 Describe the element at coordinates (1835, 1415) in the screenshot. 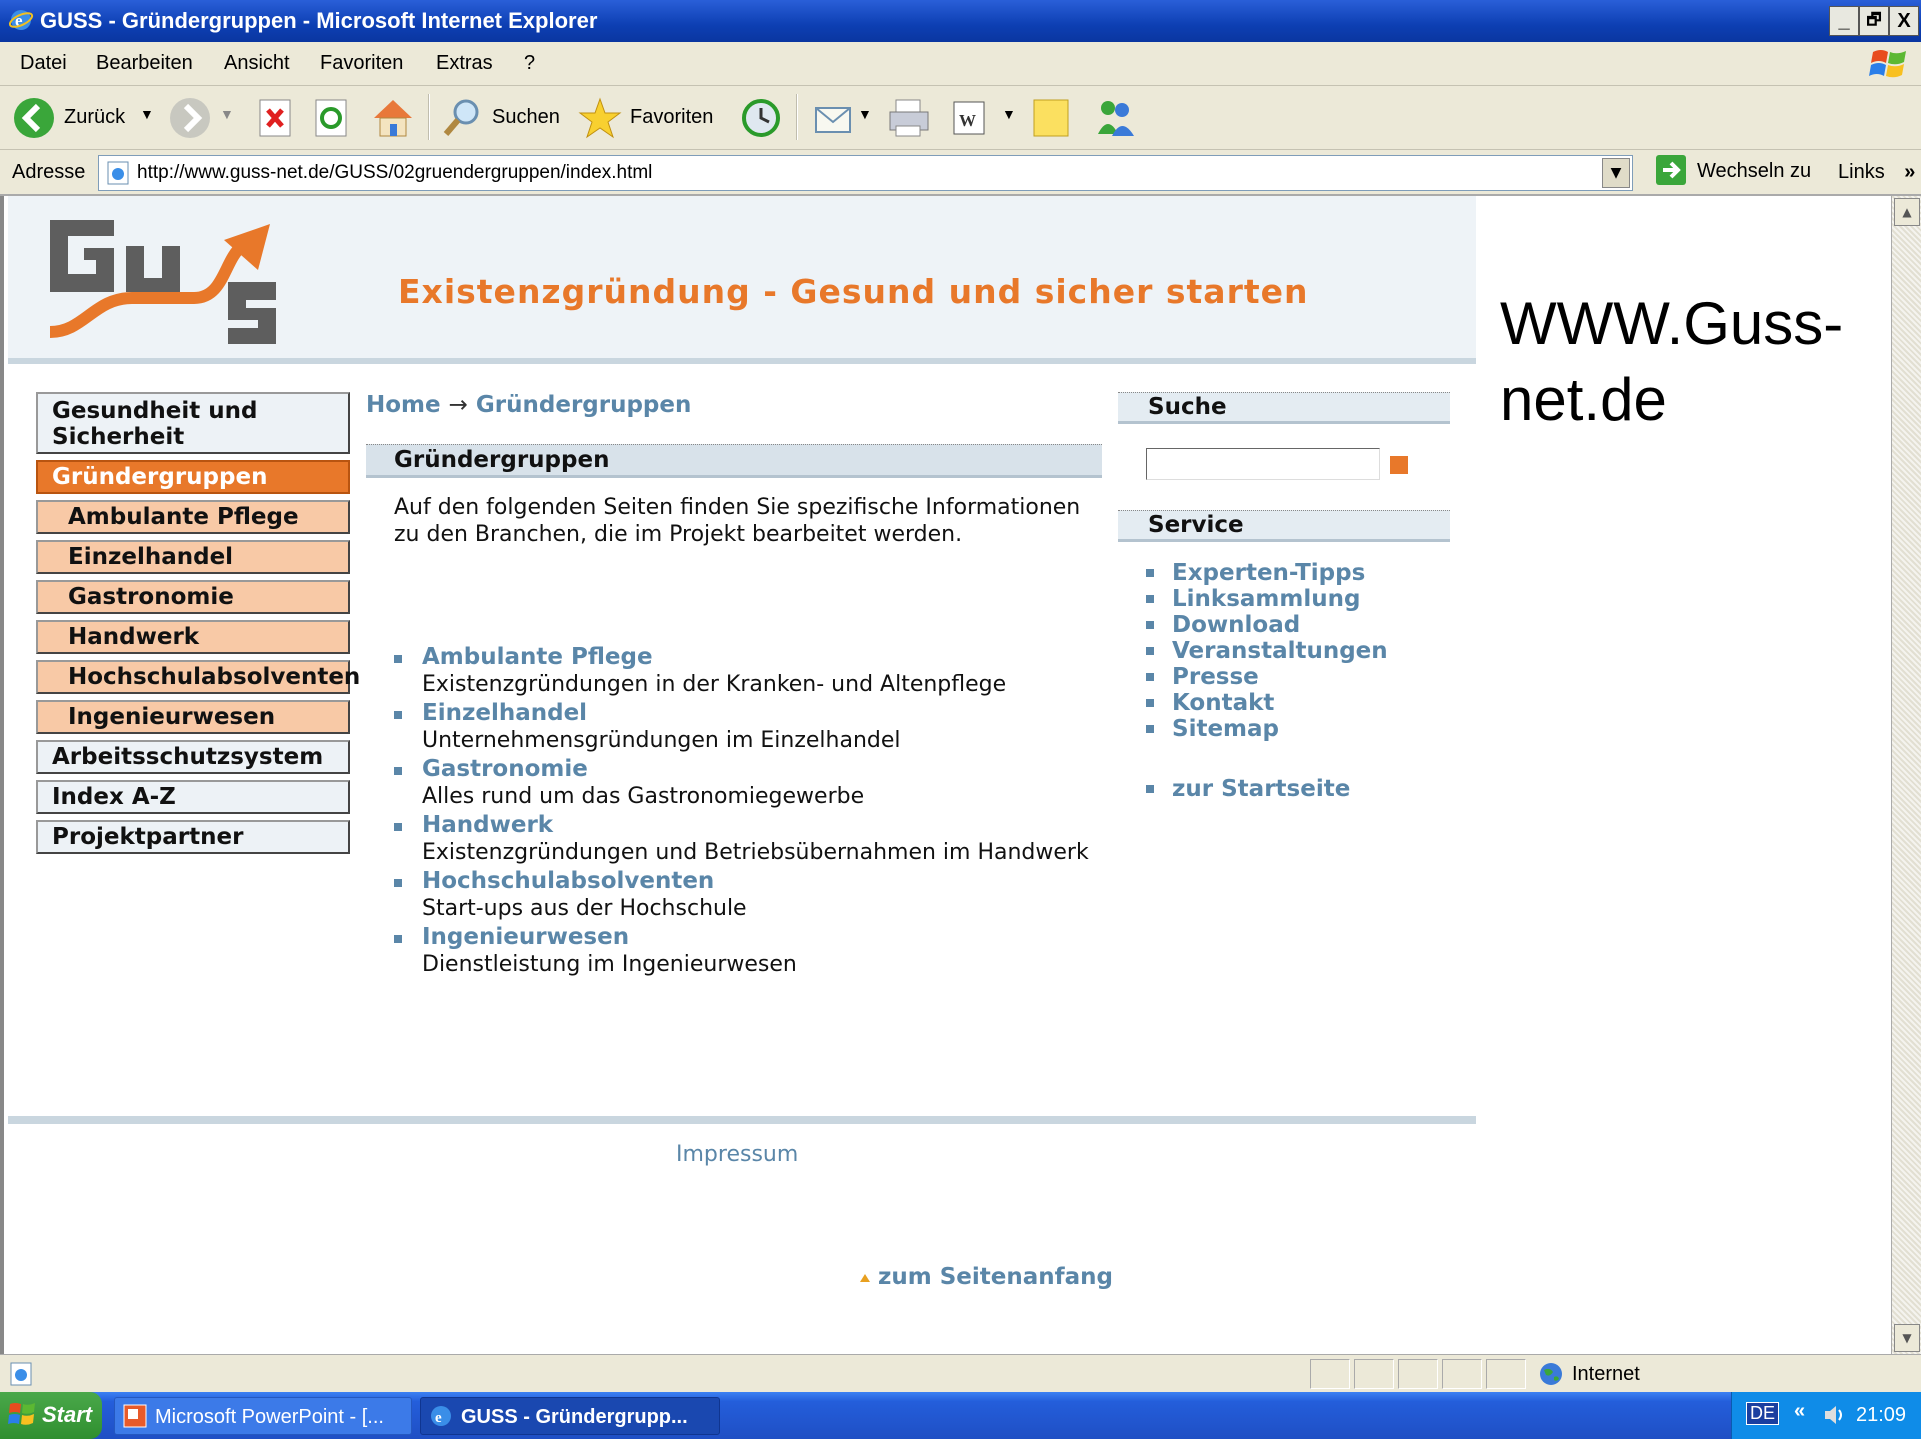

I see `volume-icon` at that location.